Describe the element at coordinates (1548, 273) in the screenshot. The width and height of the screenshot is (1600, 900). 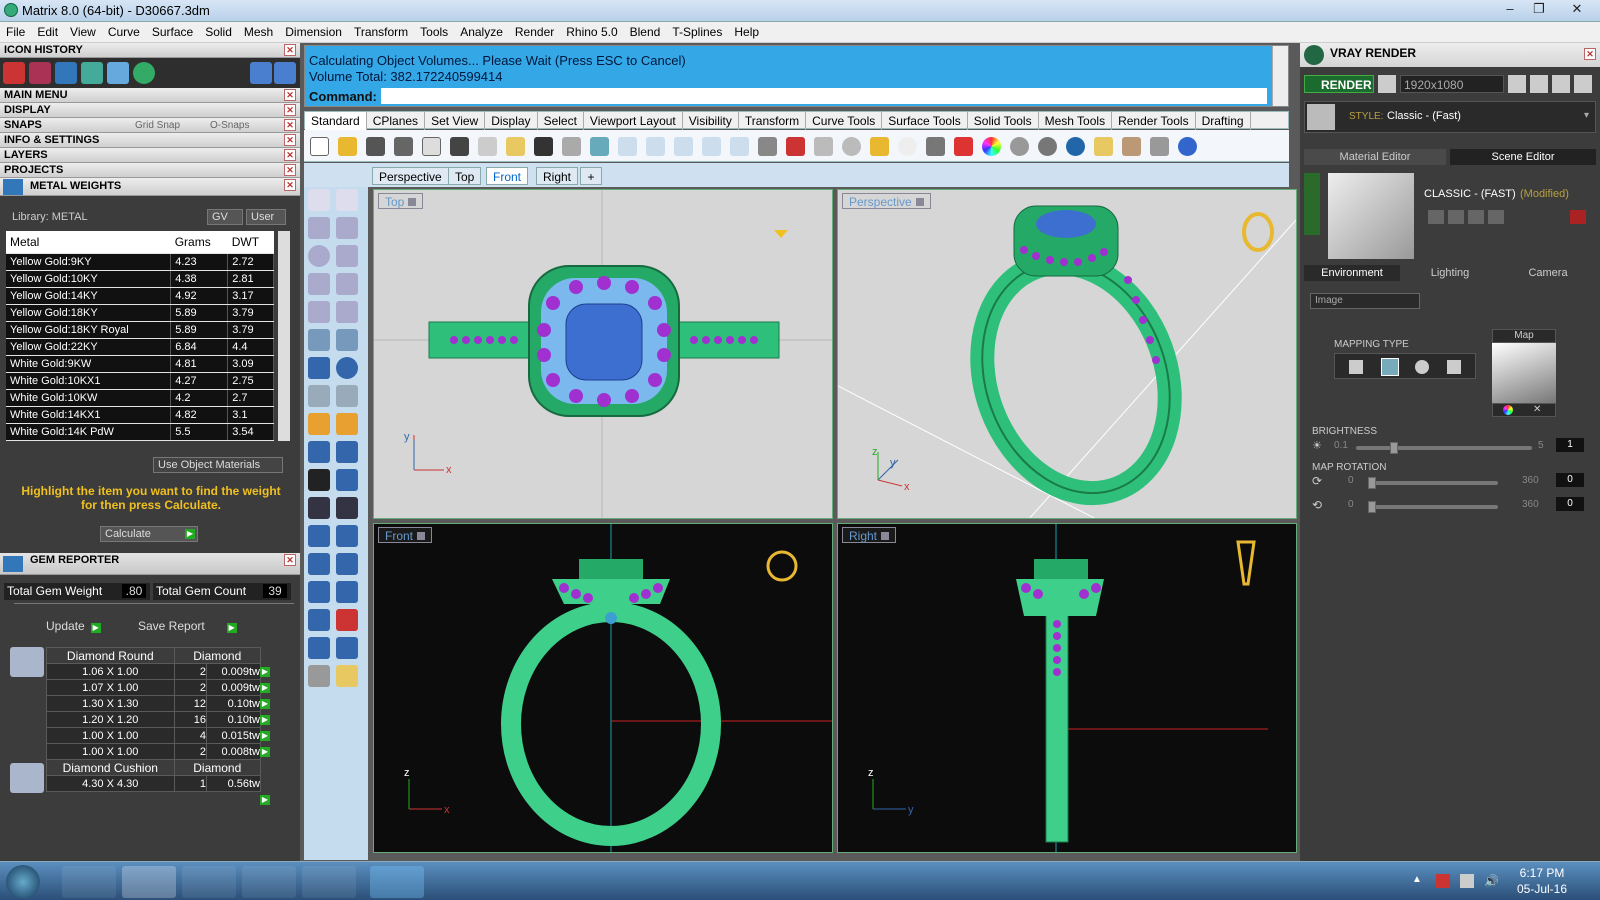
I see `tab-camera: Camera` at that location.